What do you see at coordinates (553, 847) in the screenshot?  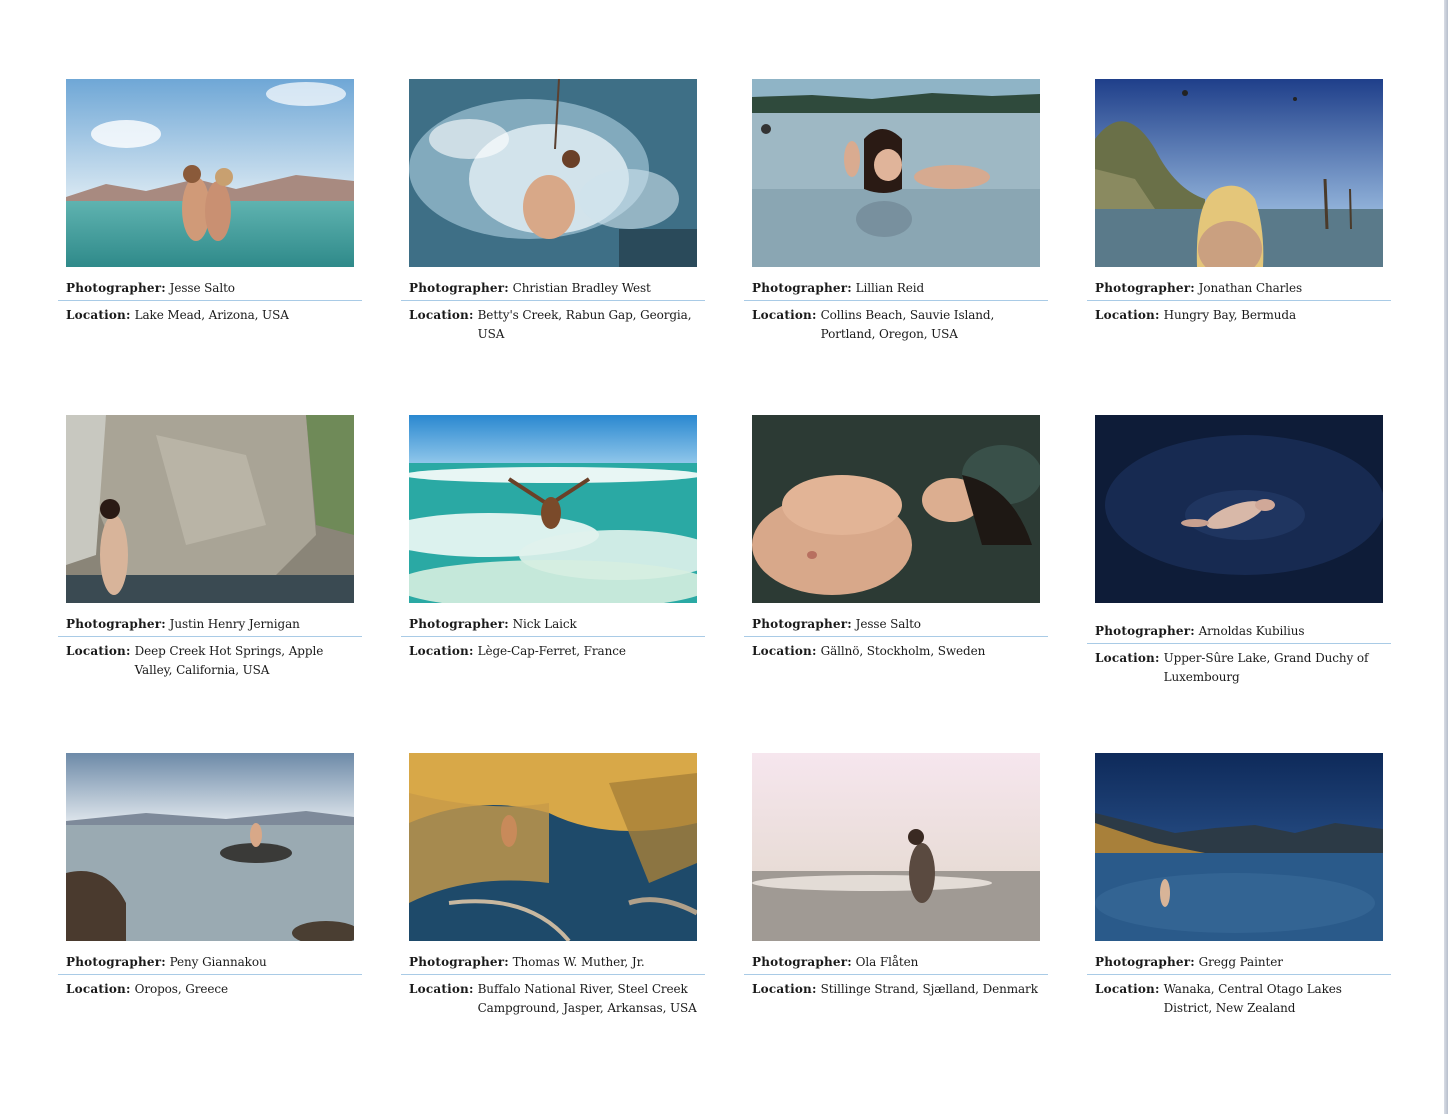 I see `man-in-golden-reflection-photo` at bounding box center [553, 847].